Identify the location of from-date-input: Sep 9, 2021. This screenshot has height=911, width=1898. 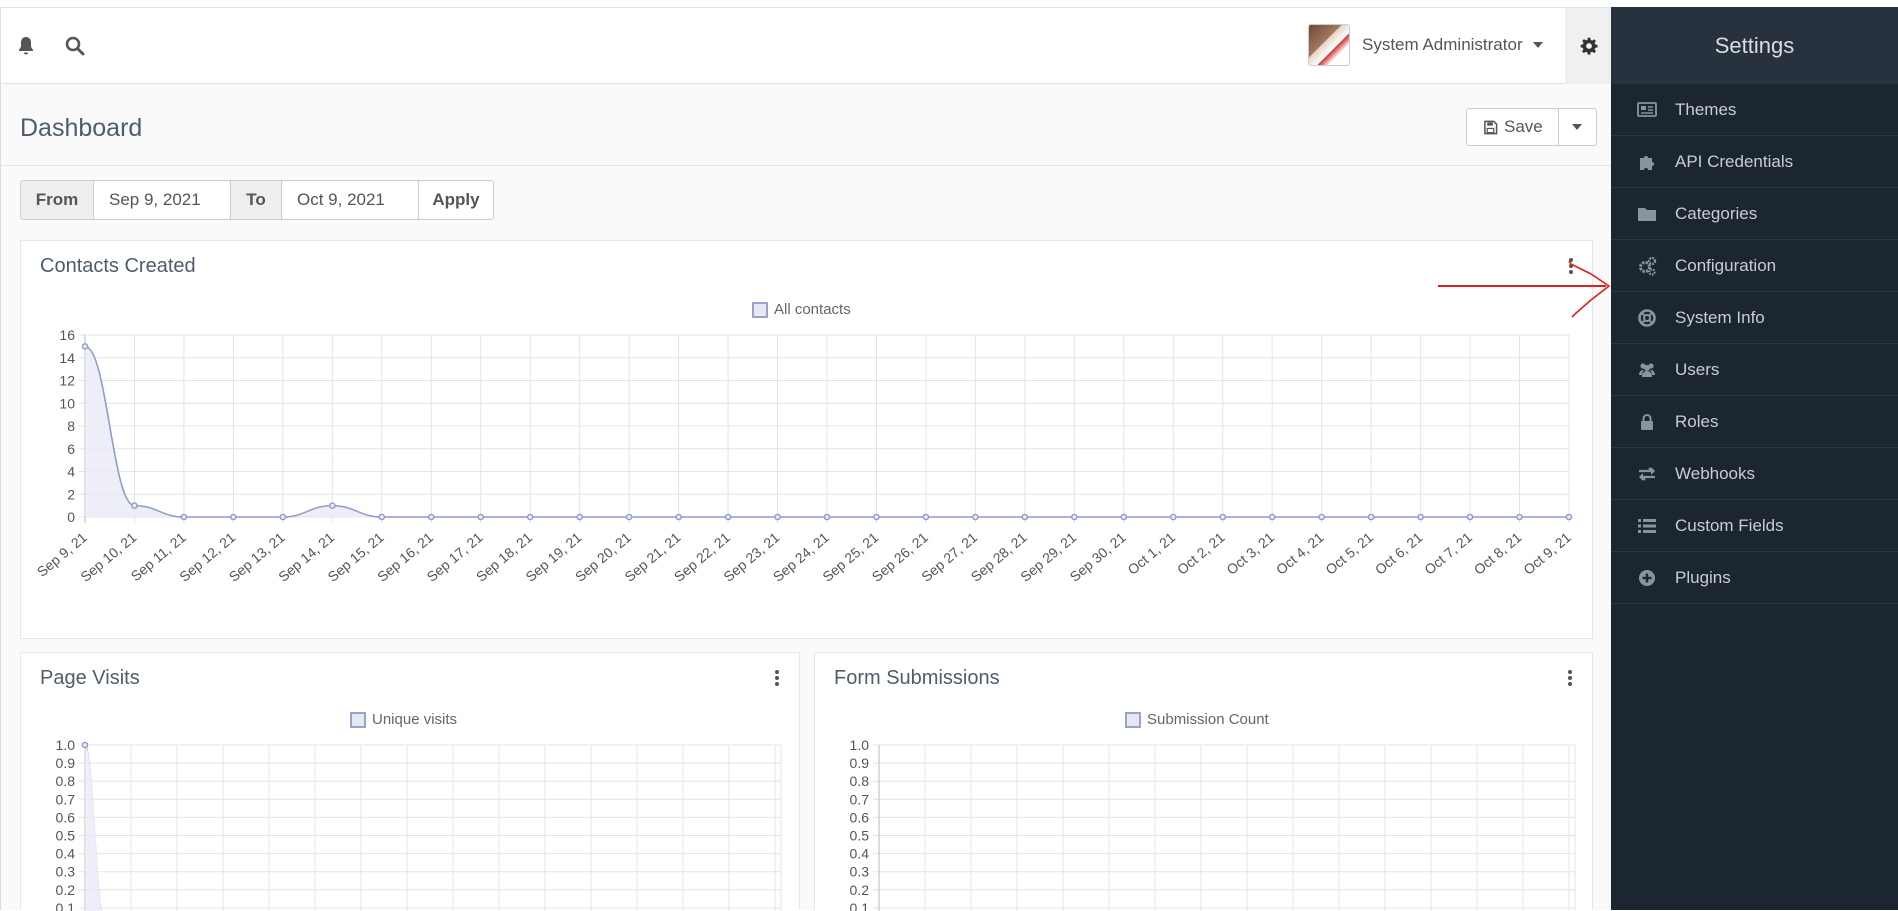
(162, 200).